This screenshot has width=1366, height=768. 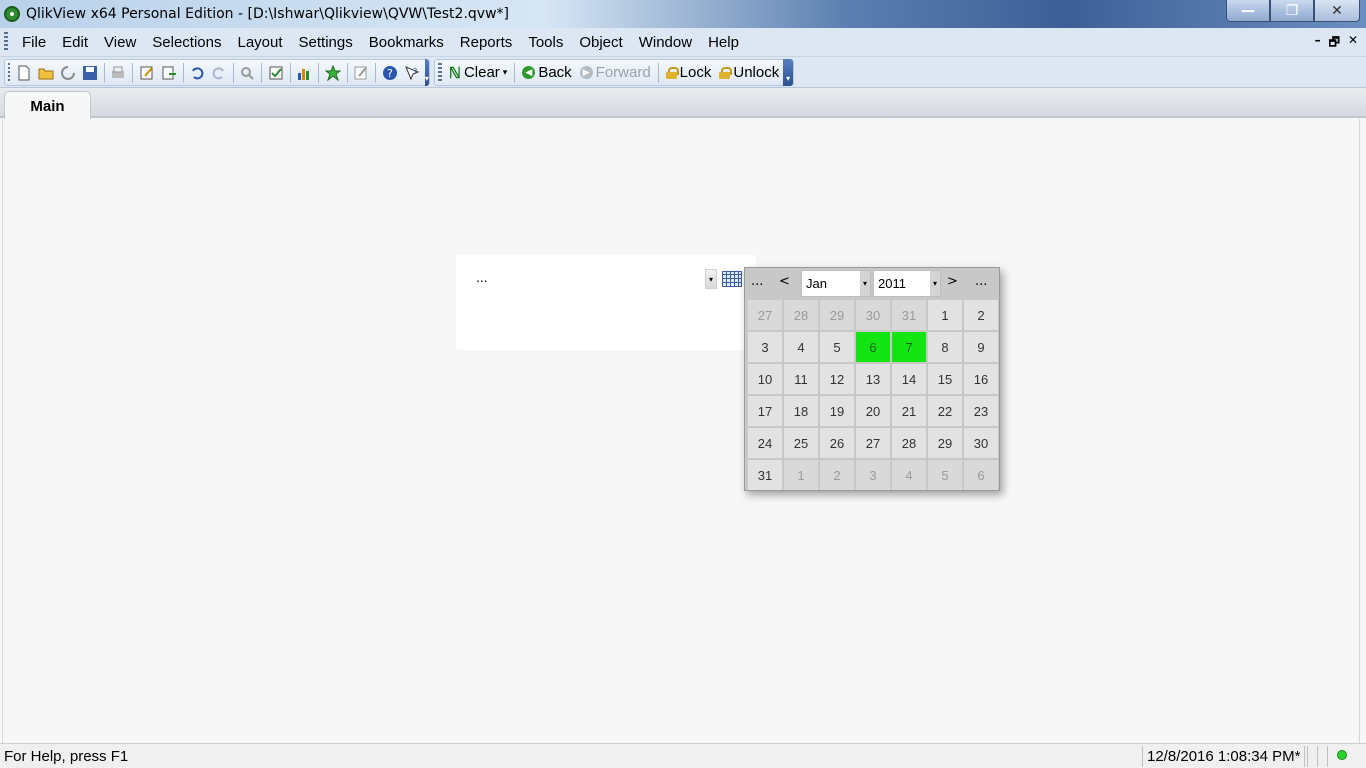 What do you see at coordinates (945, 411) in the screenshot?
I see `calendar-day-cell: 22` at bounding box center [945, 411].